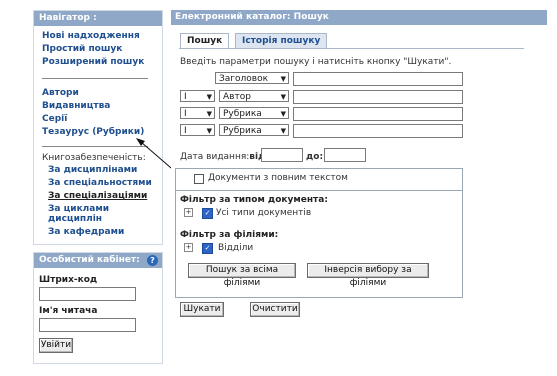  I want to click on doctype-filter-heading: Фільтр за типом документа:, so click(254, 200).